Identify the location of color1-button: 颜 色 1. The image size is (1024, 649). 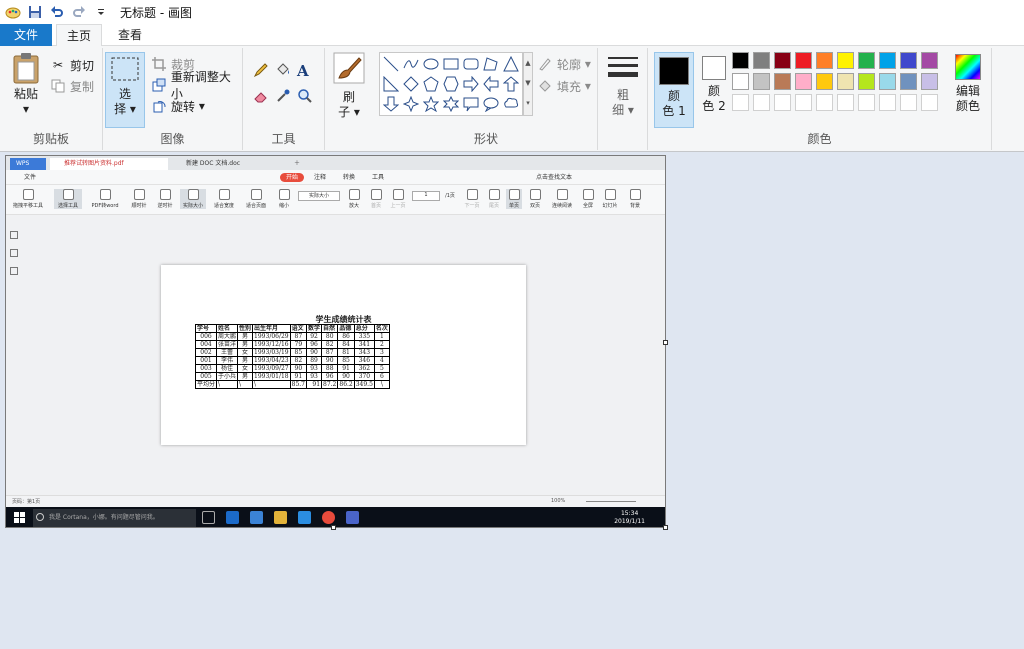
(674, 90).